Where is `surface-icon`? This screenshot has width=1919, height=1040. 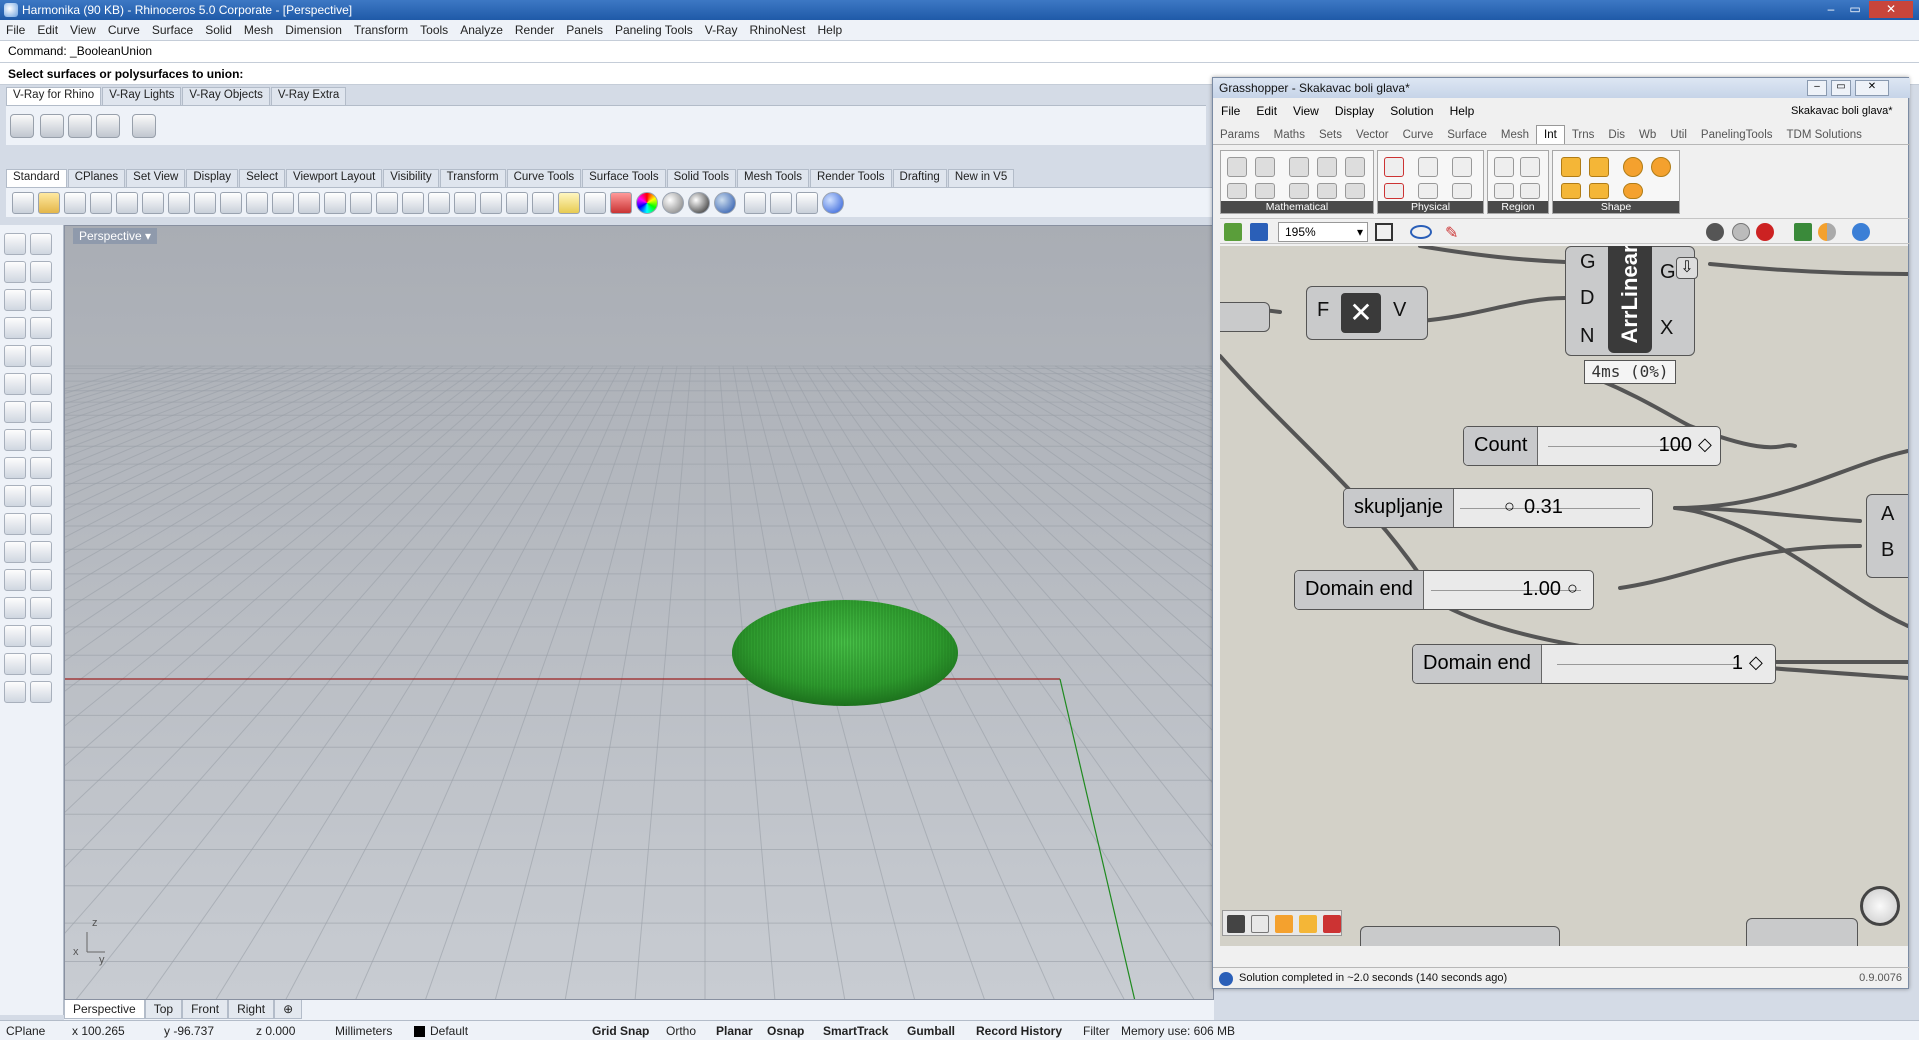
surface-icon is located at coordinates (15, 384).